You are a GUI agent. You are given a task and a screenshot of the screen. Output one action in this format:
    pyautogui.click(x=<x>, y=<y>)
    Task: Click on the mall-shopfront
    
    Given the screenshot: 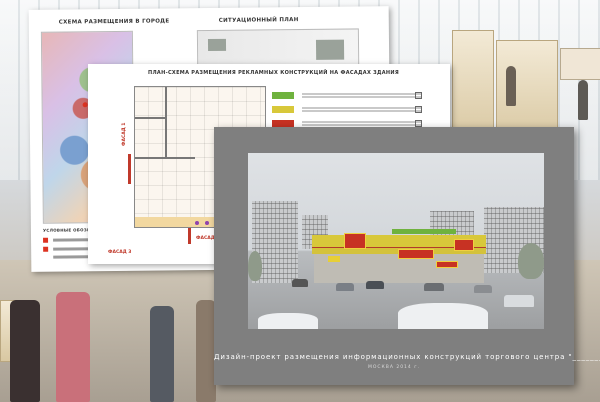 What is the action you would take?
    pyautogui.click(x=473, y=86)
    